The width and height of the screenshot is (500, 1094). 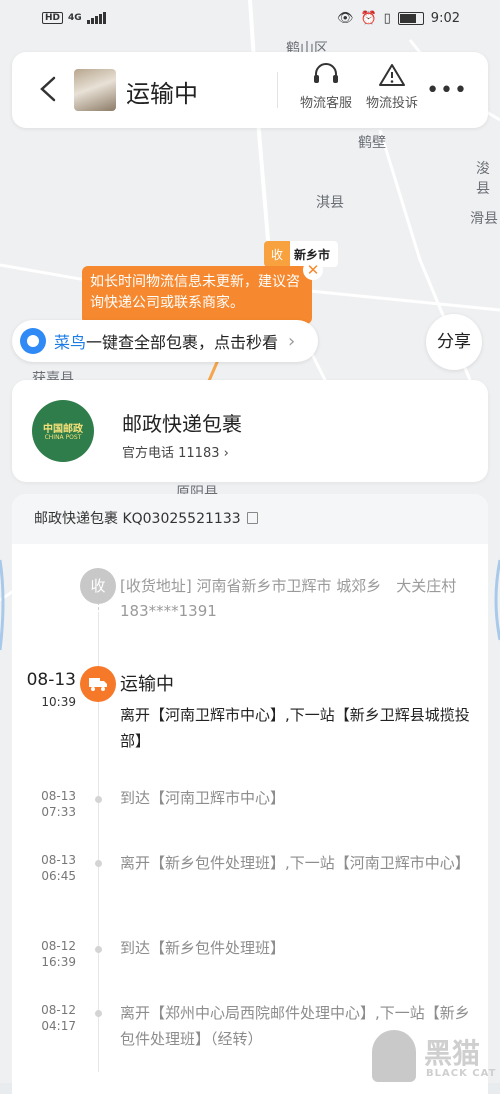 I want to click on map-label: 鹤壁, so click(x=372, y=143).